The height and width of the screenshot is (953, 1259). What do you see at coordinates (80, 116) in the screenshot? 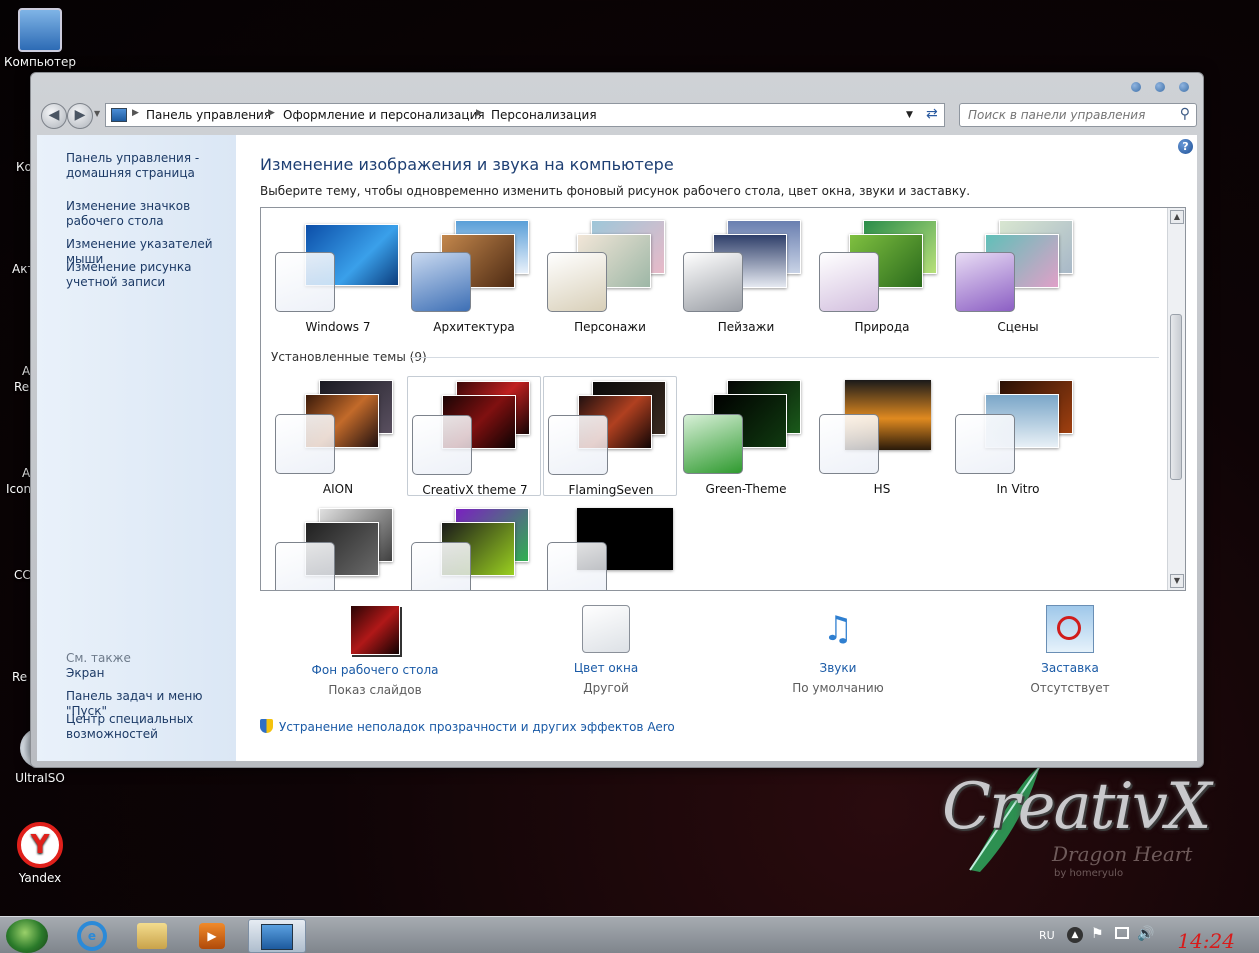
I see `forward-button: ▶` at bounding box center [80, 116].